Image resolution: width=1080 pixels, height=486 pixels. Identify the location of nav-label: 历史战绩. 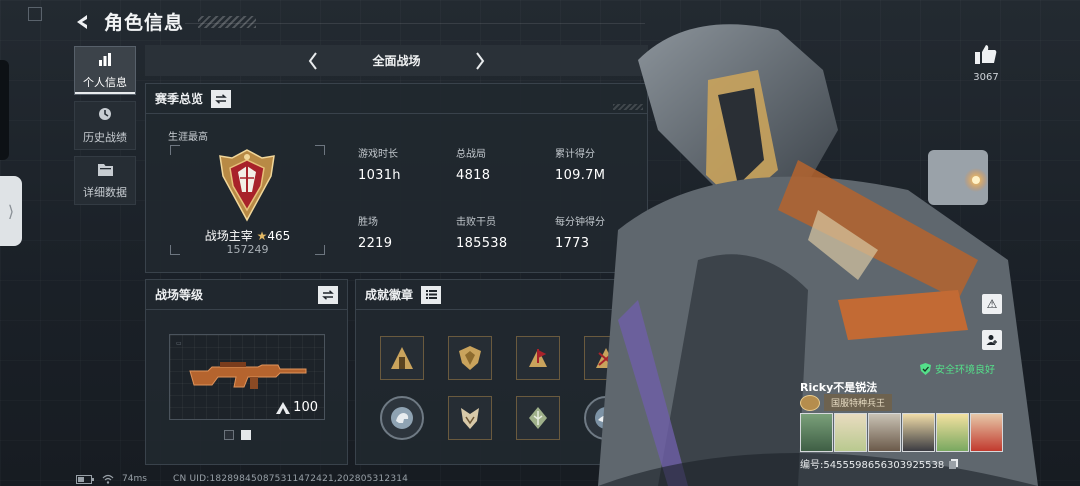
(105, 137).